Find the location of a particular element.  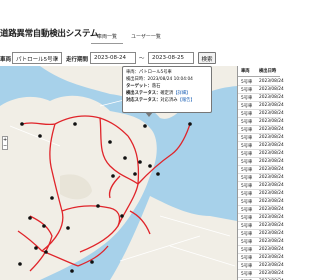

popup-pointer is located at coordinates (149, 114).